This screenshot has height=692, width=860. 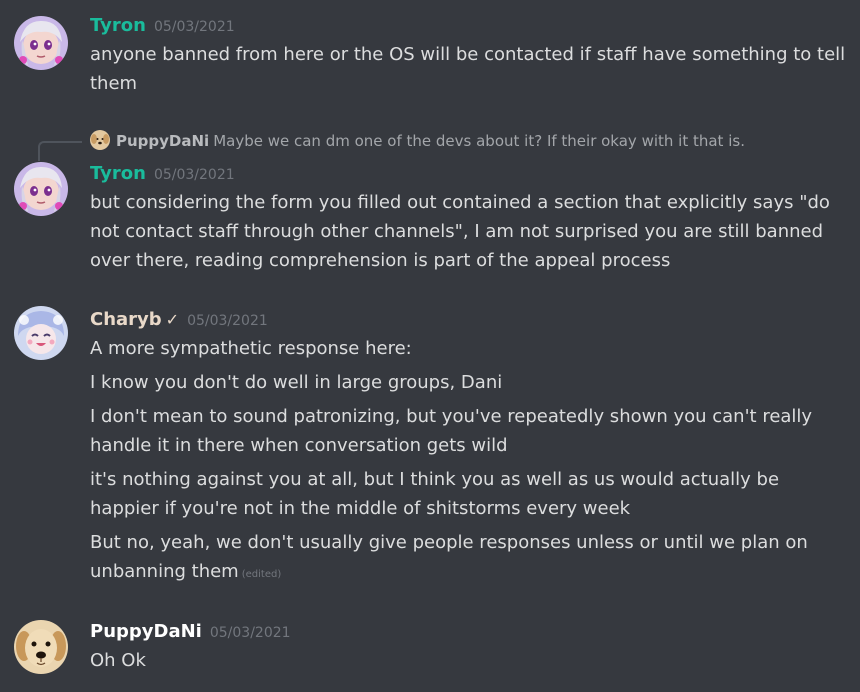 I want to click on reply-avatar, so click(x=100, y=139).